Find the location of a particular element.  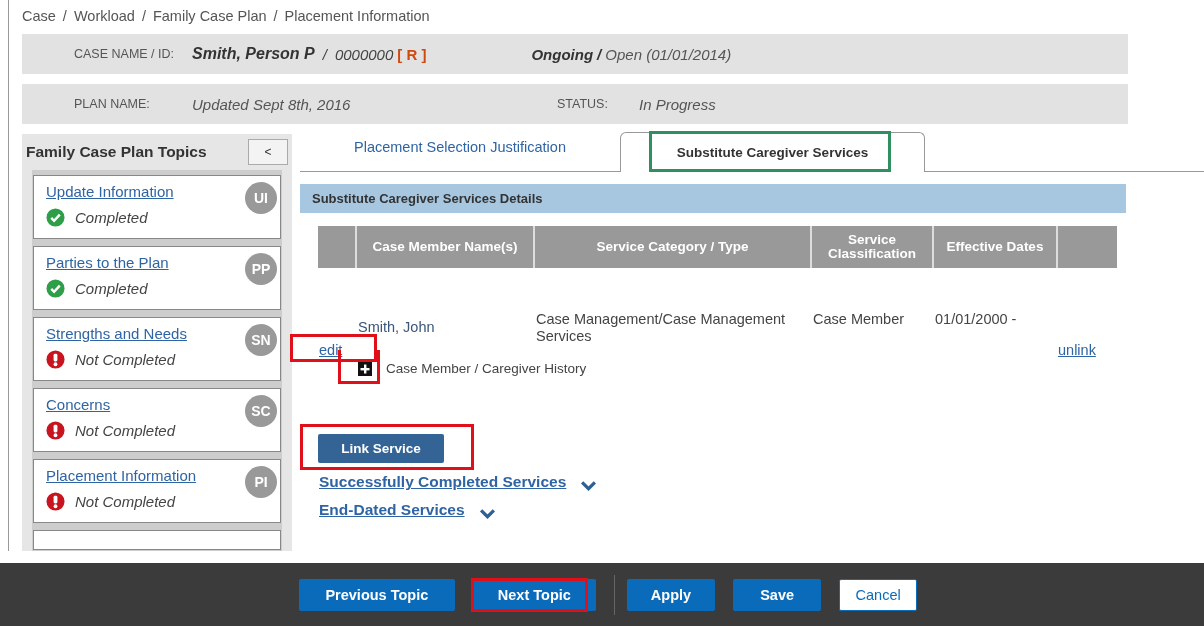

footer-button: Previous Topic is located at coordinates (376, 594).